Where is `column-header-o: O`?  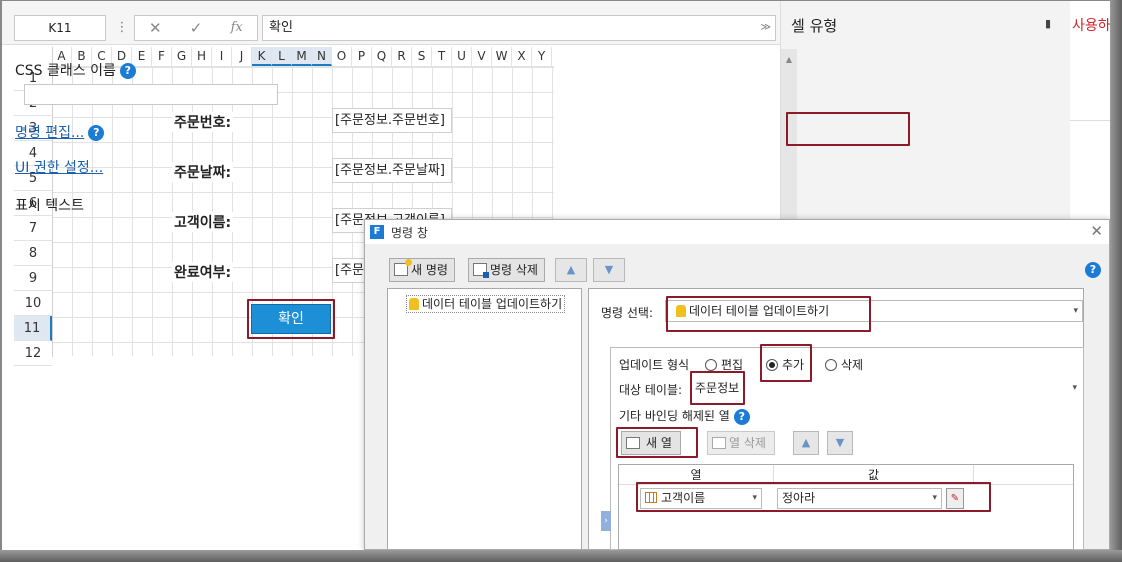
column-header-o: O is located at coordinates (342, 56).